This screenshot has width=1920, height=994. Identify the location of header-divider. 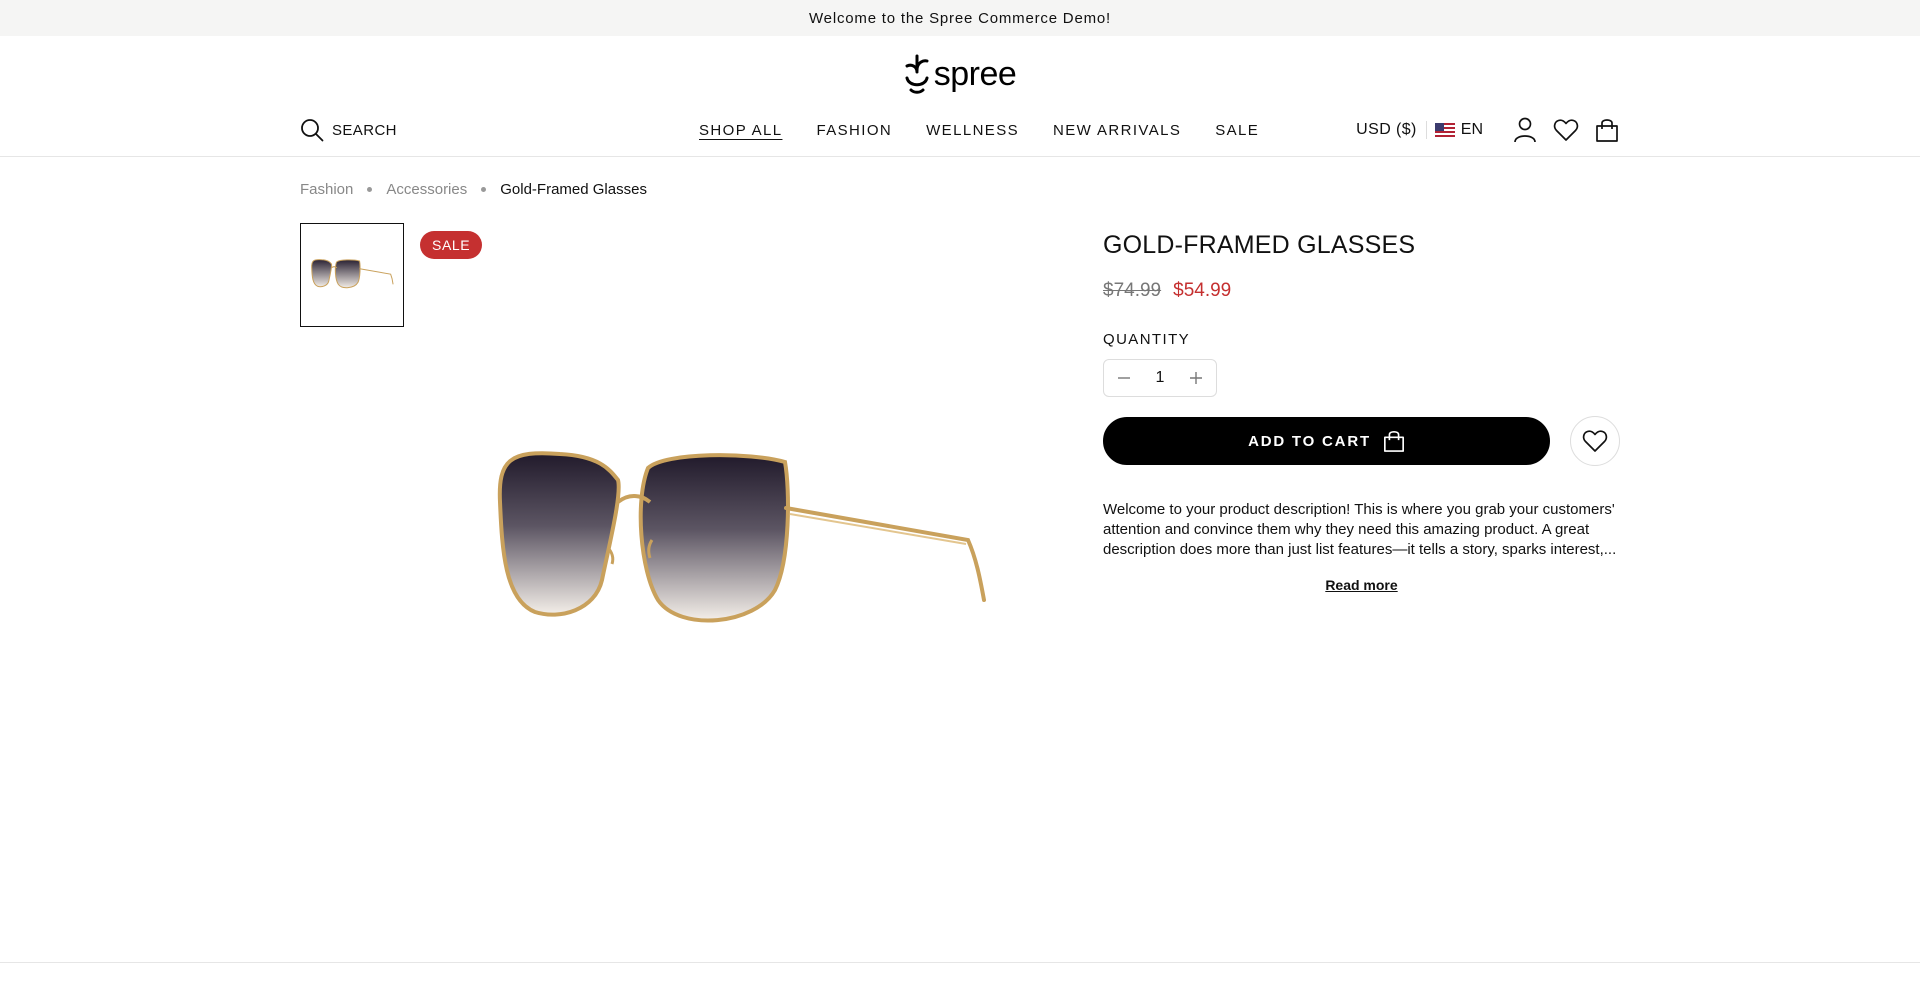
(960, 156).